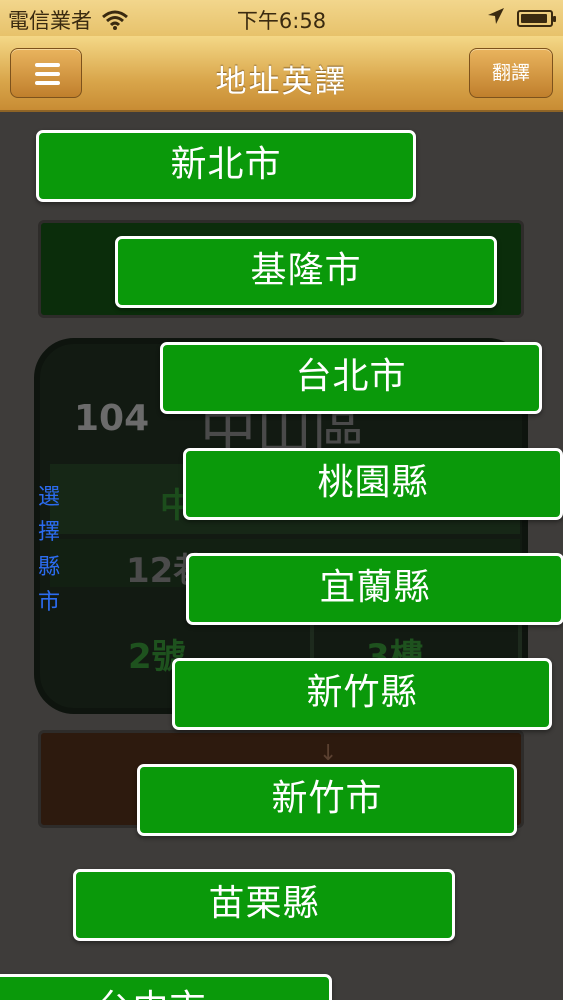 The image size is (563, 1000). I want to click on city-option-button: 新竹縣, so click(362, 694).